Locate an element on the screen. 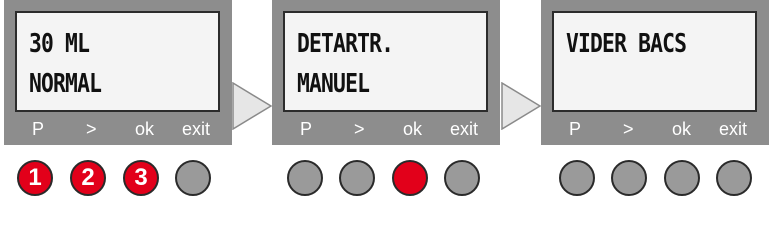 This screenshot has width=773, height=240. lcd-screen: VIDER BACS is located at coordinates (654, 61).